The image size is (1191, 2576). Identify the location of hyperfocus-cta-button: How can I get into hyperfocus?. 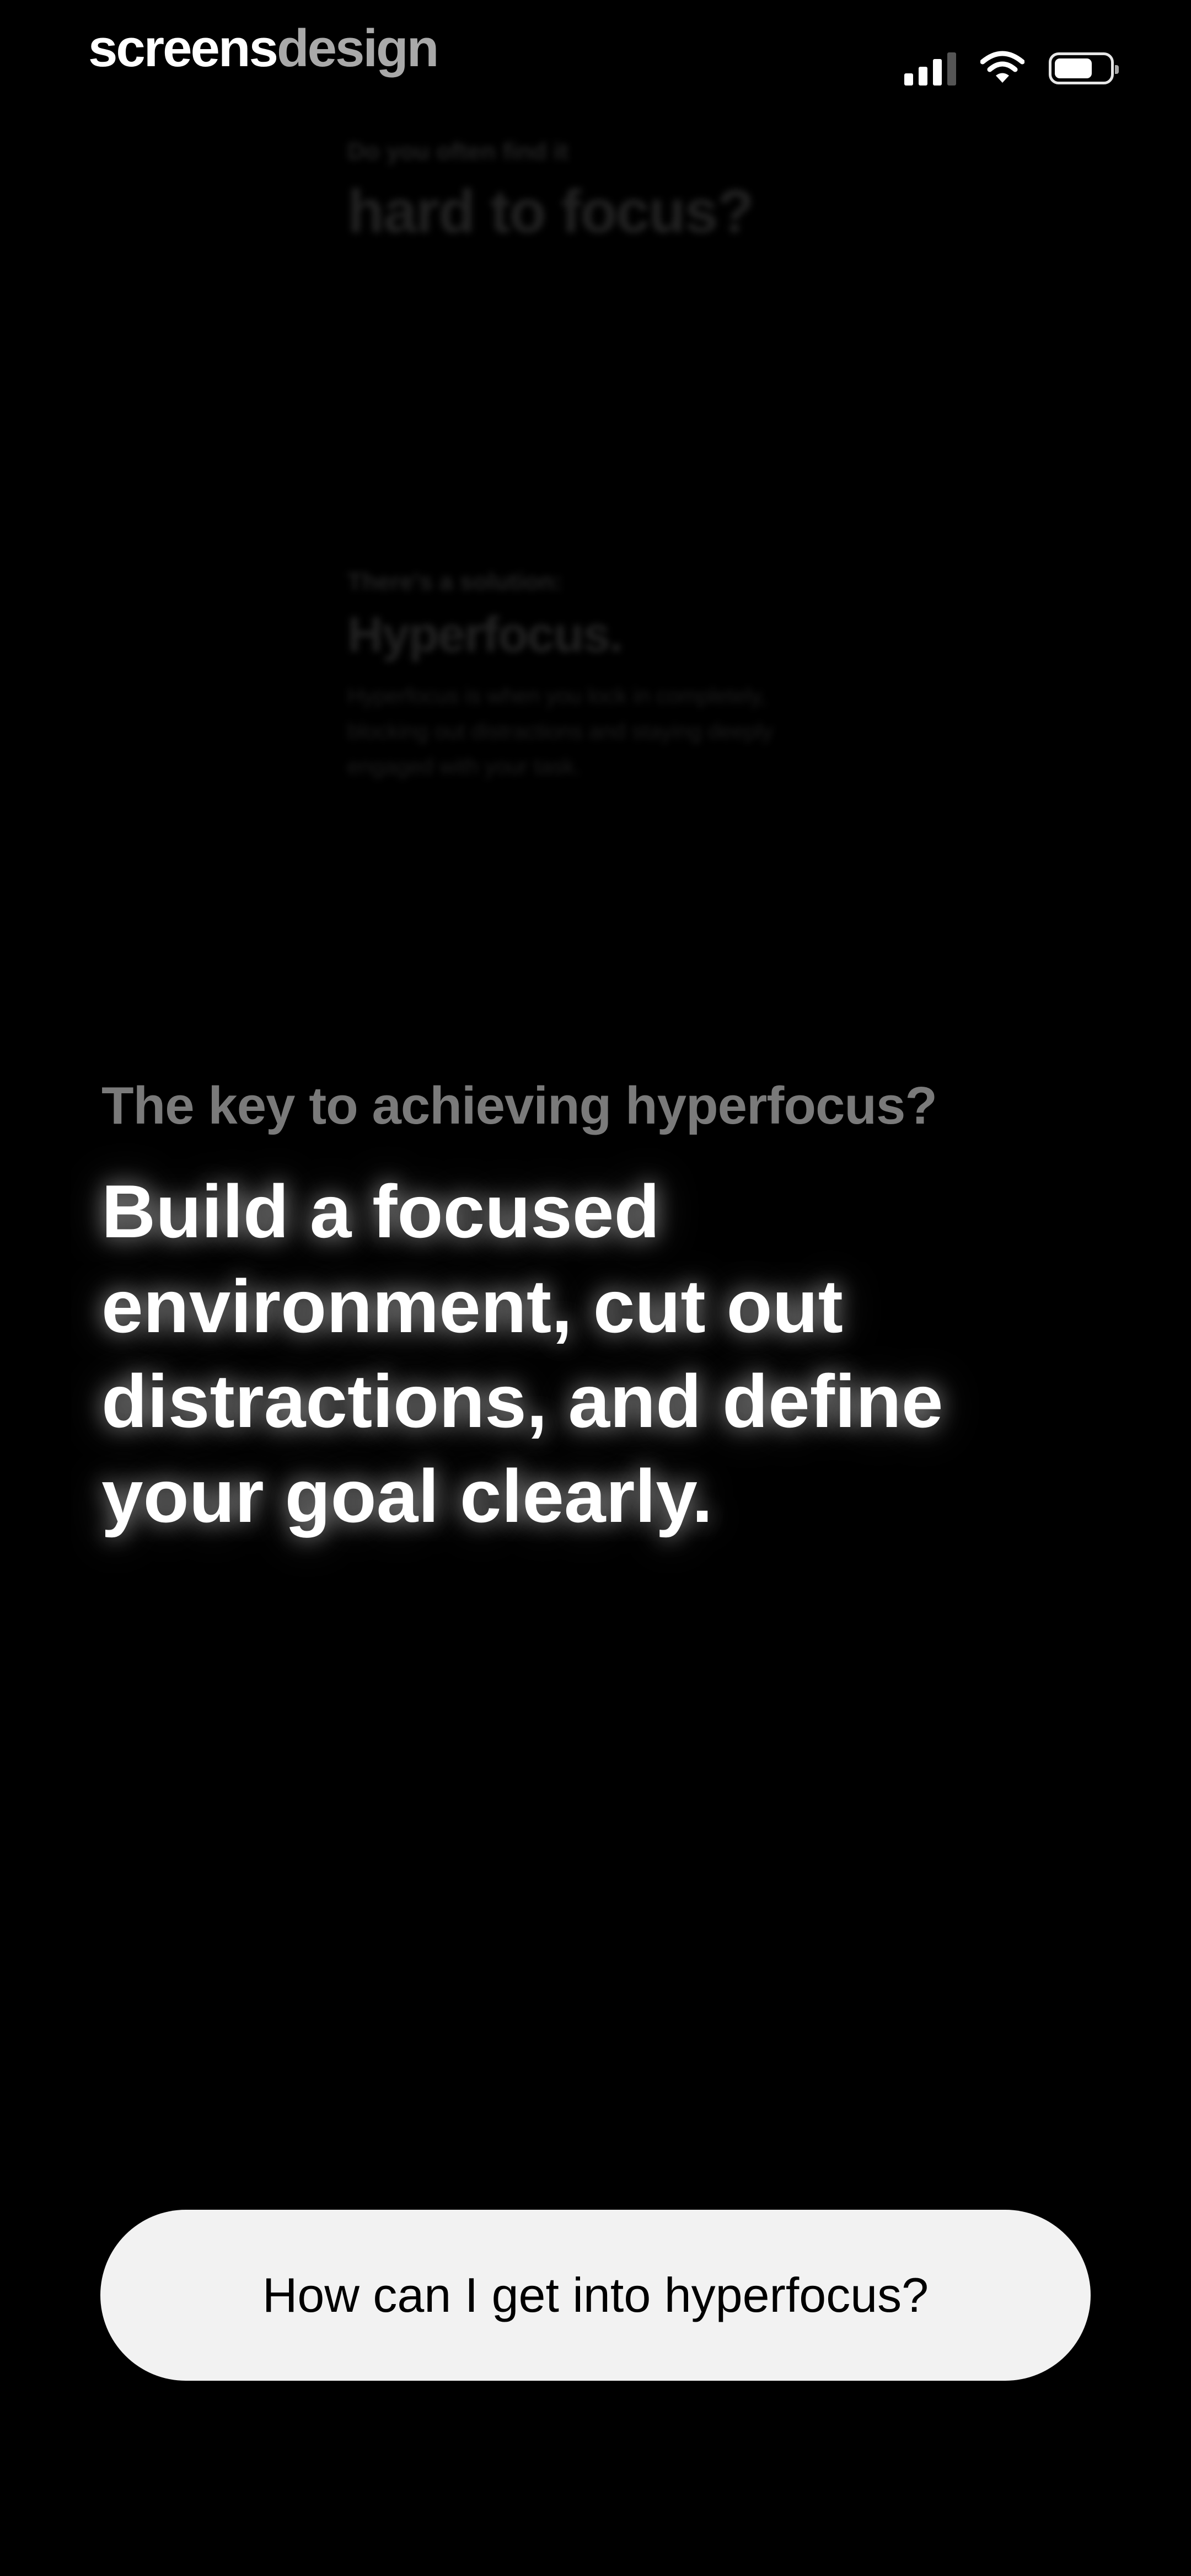
(595, 2295).